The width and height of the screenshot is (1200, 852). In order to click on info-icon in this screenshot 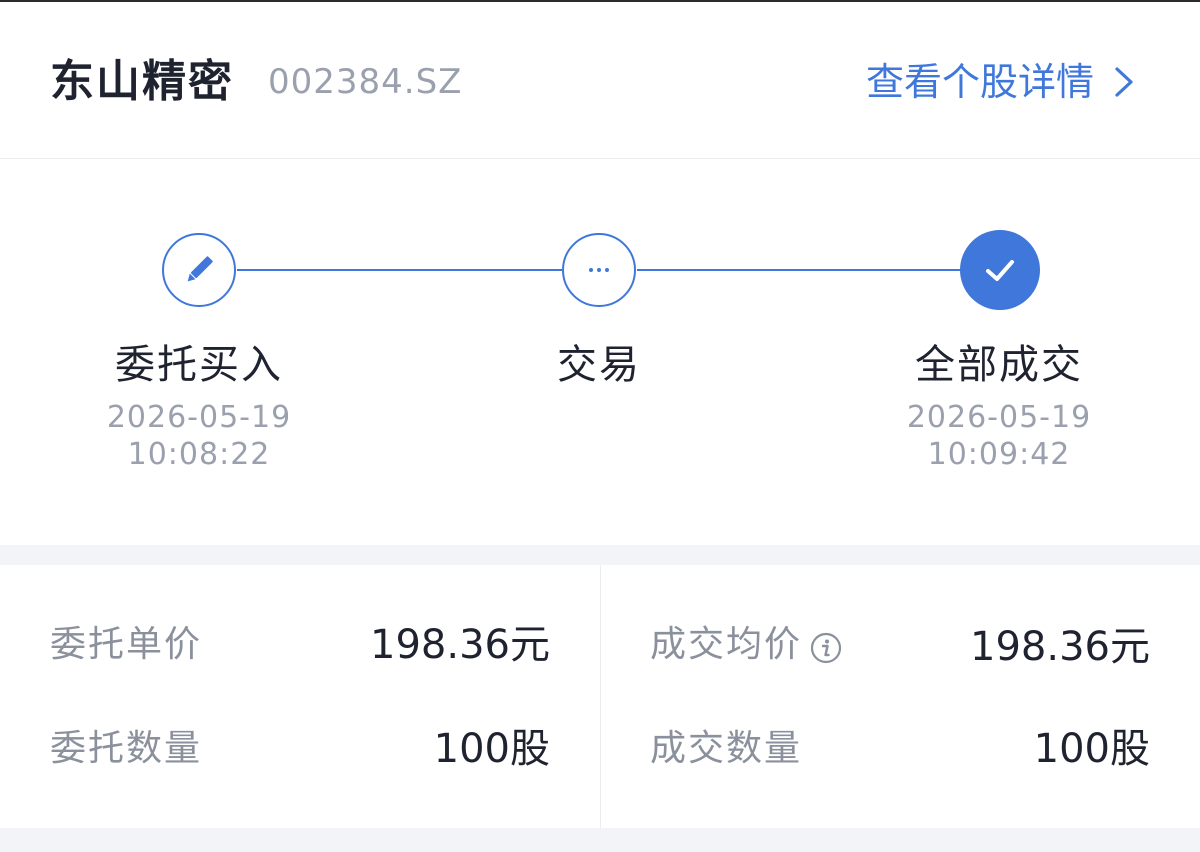, I will do `click(826, 646)`.